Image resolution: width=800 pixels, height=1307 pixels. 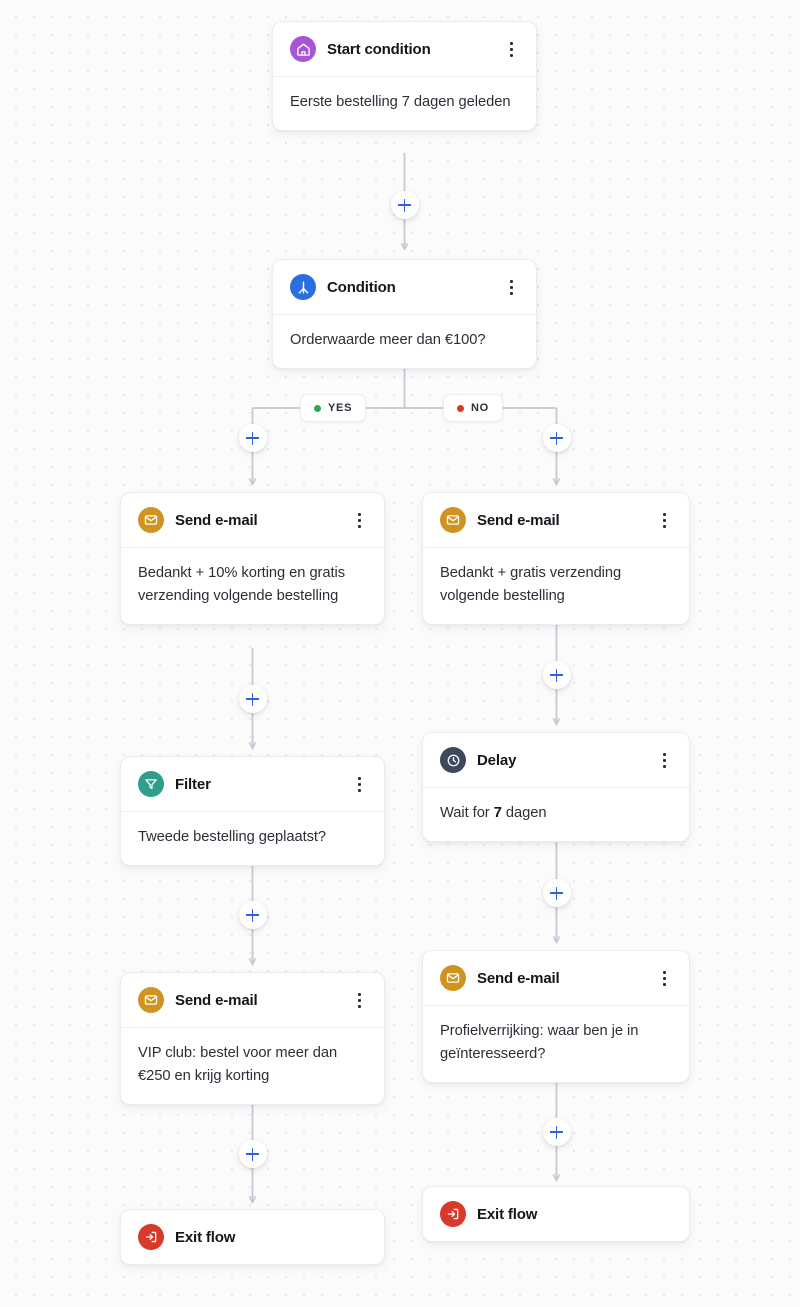 What do you see at coordinates (317, 408) in the screenshot?
I see `status-dot-green` at bounding box center [317, 408].